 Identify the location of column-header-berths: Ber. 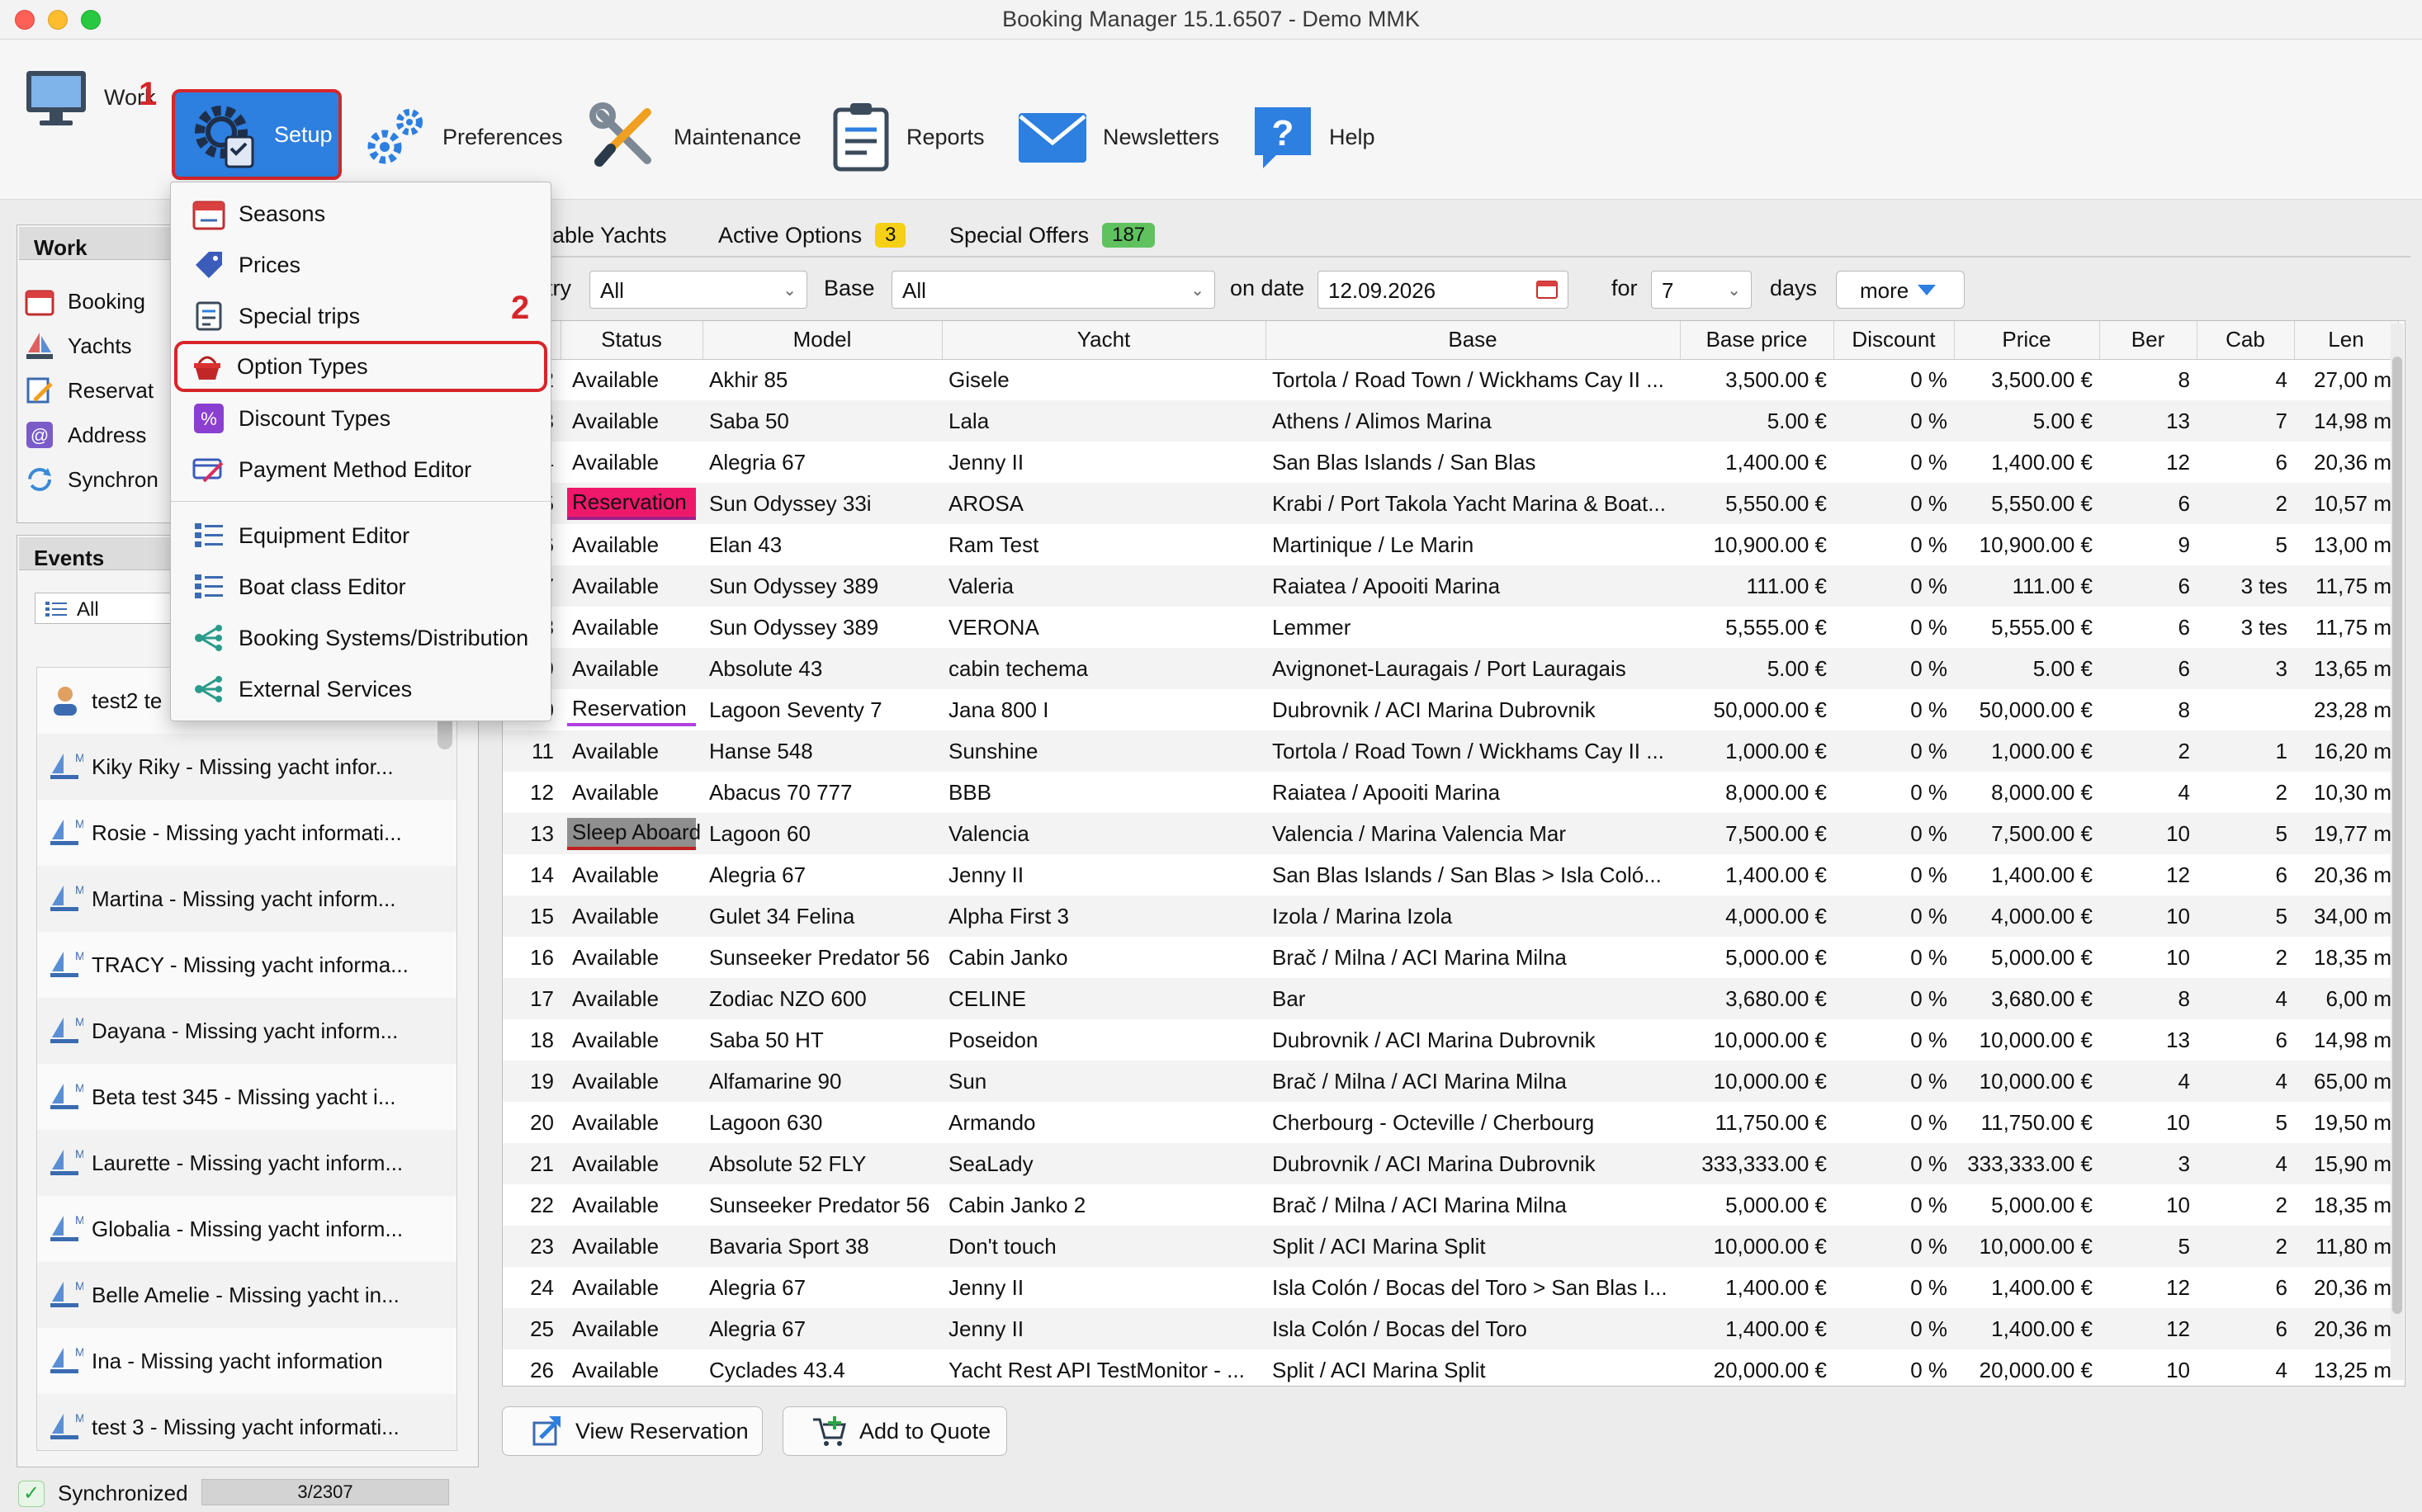
(2148, 340).